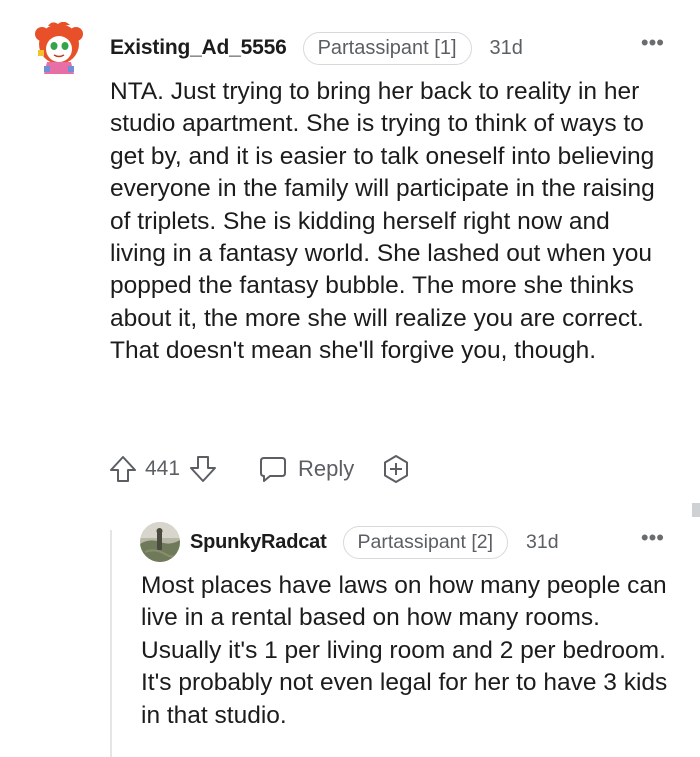 This screenshot has height=757, width=700. What do you see at coordinates (198, 48) in the screenshot?
I see `username: Existing_Ad_5556` at bounding box center [198, 48].